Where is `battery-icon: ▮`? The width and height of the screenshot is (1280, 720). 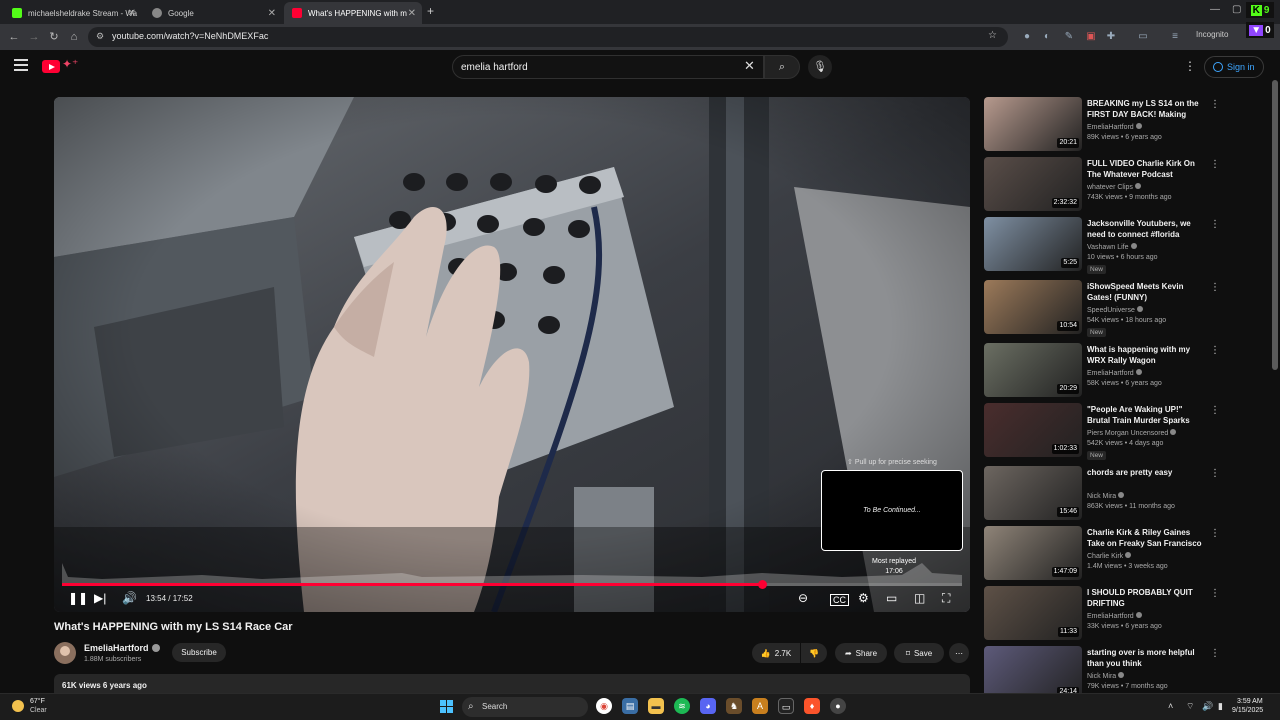
battery-icon: ▮ is located at coordinates (1220, 706).